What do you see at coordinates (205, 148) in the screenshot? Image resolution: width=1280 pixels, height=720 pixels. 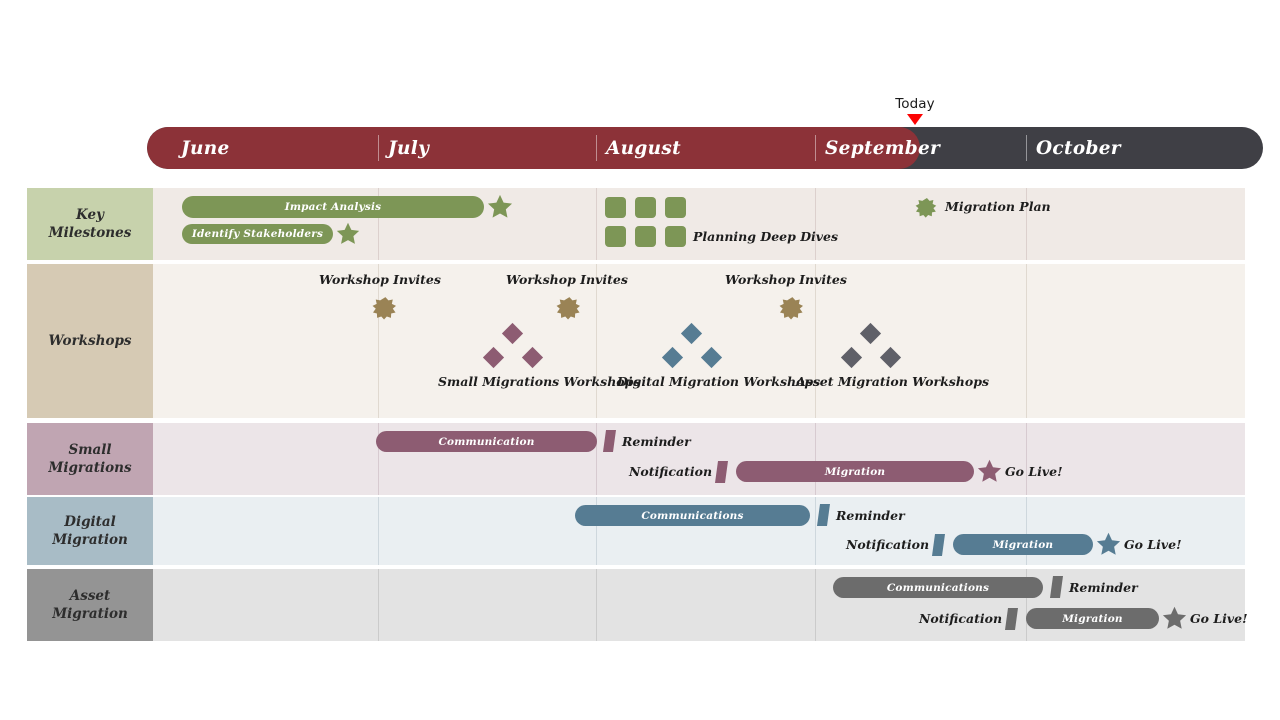 I see `month-label: June` at bounding box center [205, 148].